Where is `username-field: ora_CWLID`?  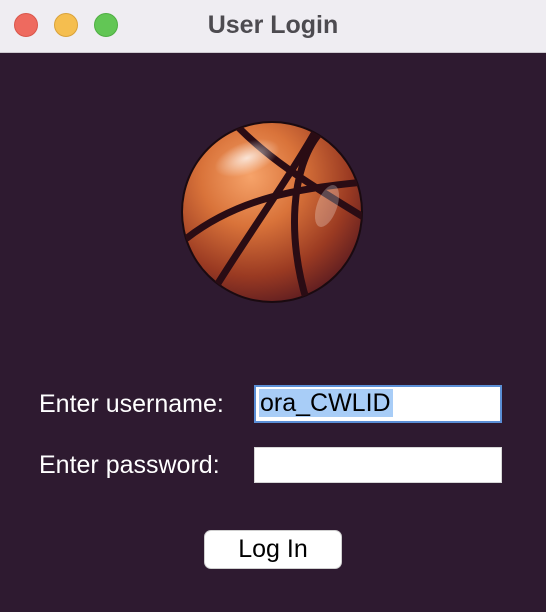 username-field: ora_CWLID is located at coordinates (378, 404).